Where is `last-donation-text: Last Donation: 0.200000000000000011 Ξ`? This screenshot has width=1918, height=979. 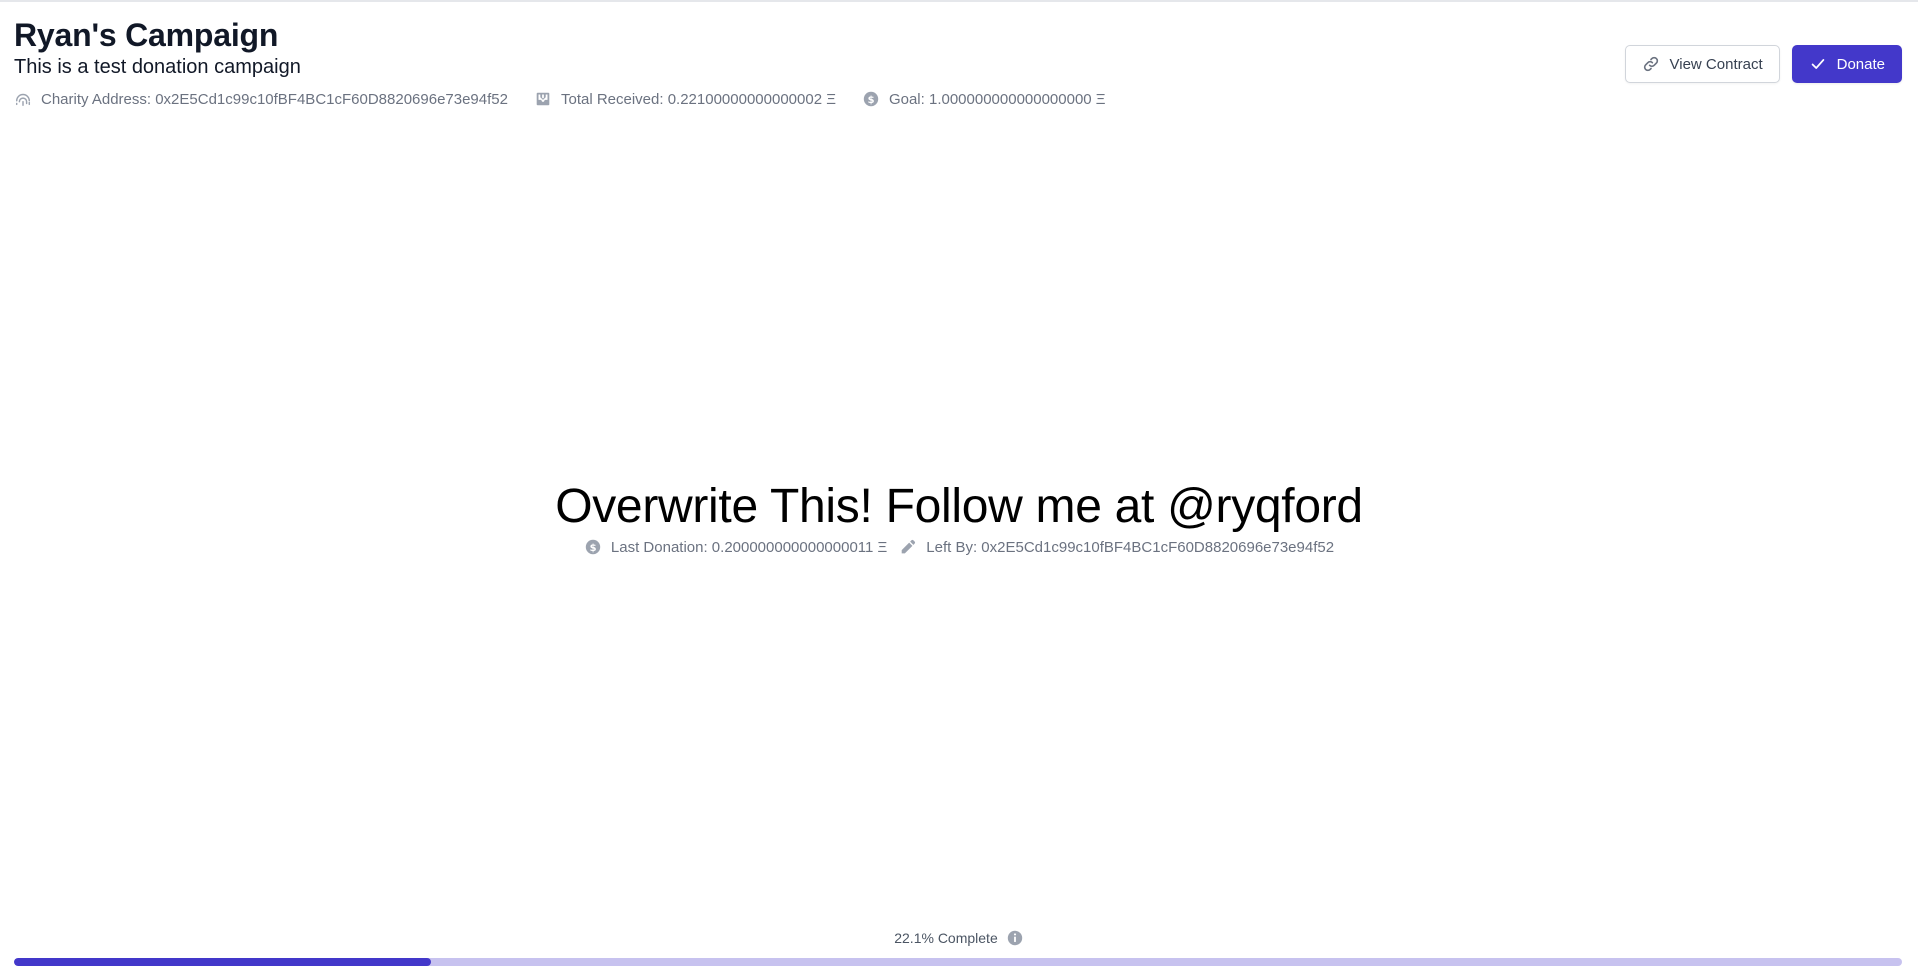 last-donation-text: Last Donation: 0.200000000000000011 Ξ is located at coordinates (749, 547).